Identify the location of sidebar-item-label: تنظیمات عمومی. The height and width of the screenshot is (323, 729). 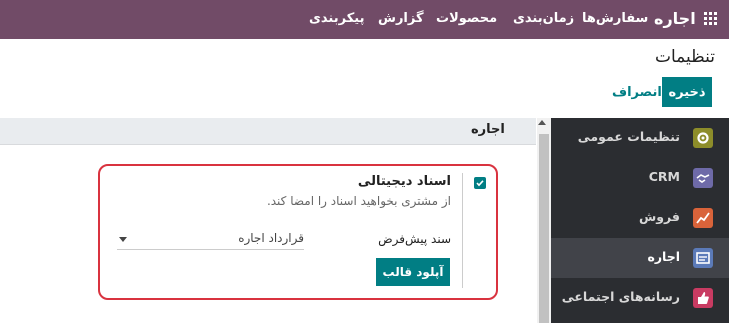
(628, 136).